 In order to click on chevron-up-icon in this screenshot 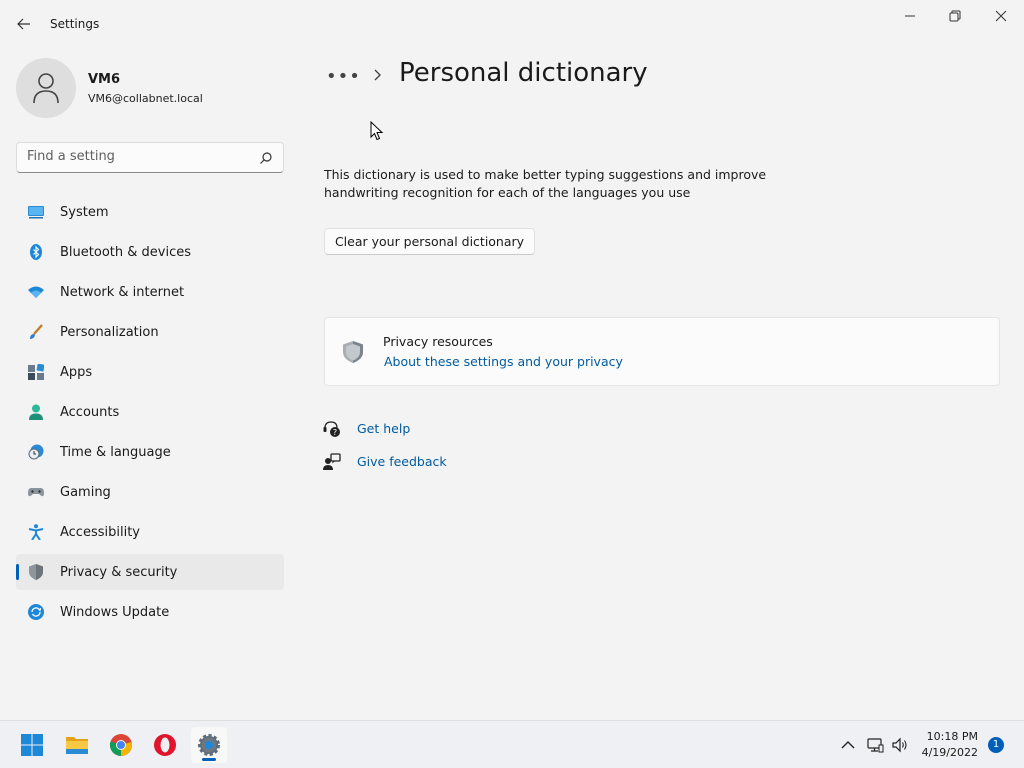, I will do `click(848, 745)`.